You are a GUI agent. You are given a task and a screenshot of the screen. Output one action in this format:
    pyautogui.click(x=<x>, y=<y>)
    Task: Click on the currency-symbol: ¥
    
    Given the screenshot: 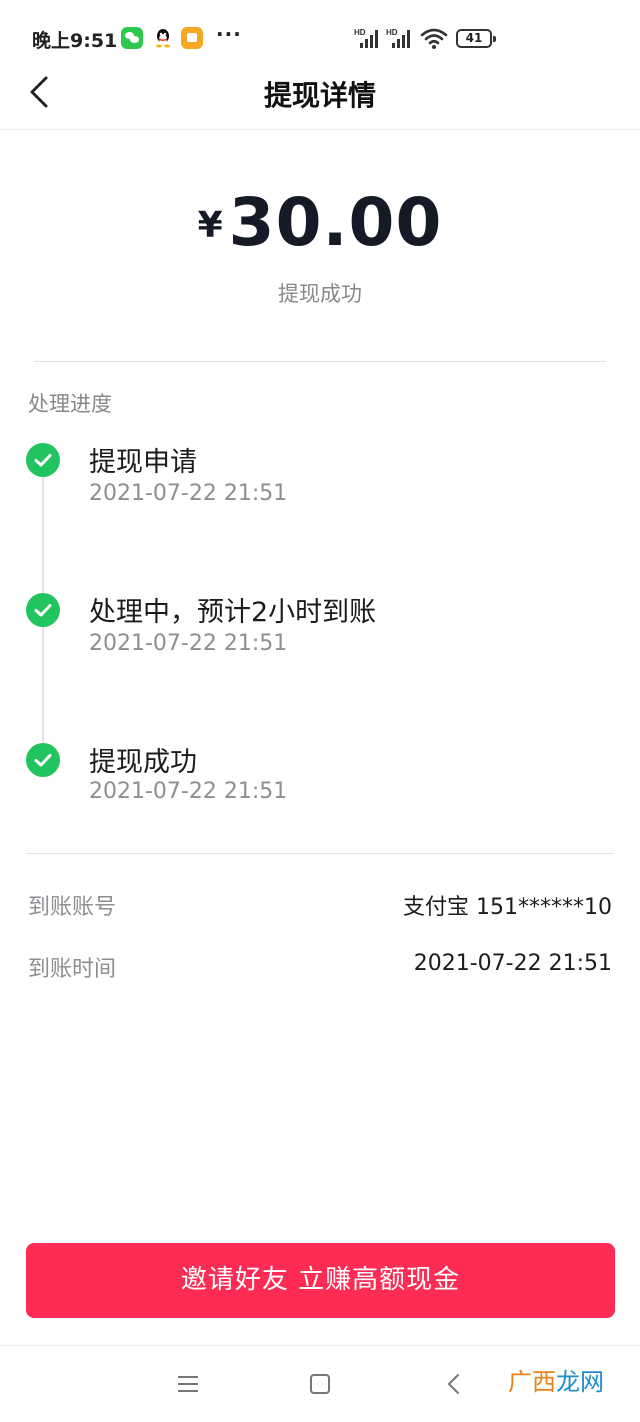 What is the action you would take?
    pyautogui.click(x=210, y=225)
    